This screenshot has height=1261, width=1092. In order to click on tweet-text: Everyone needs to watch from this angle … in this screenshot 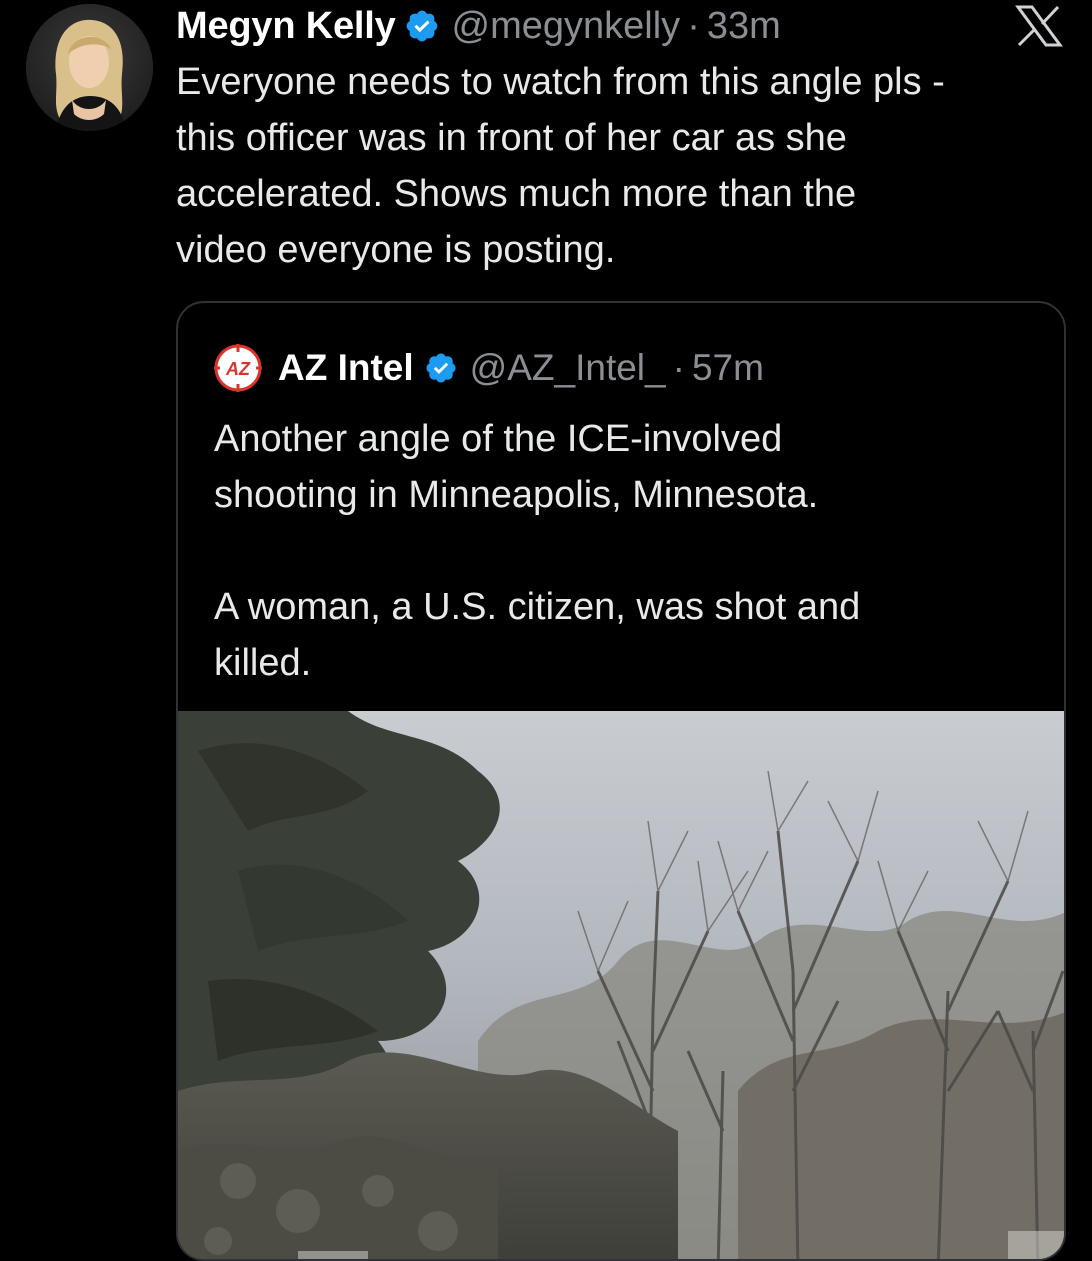, I will do `click(560, 166)`.